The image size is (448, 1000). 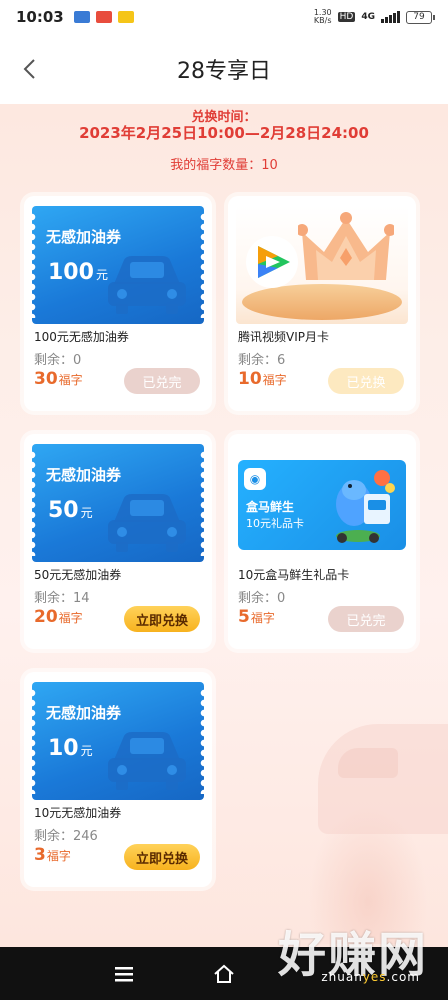 I want to click on tencent-video-image, so click(x=322, y=265).